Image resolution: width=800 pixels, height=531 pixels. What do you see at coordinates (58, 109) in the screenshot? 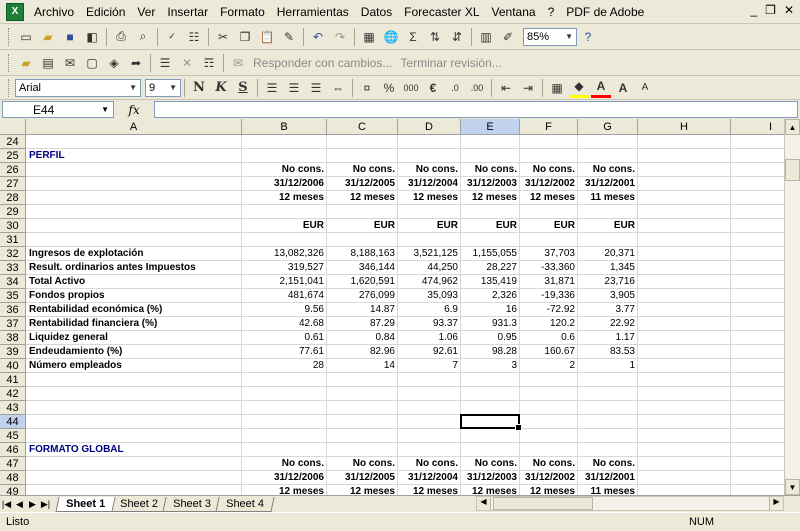
I see `name-box: E44 ▼` at bounding box center [58, 109].